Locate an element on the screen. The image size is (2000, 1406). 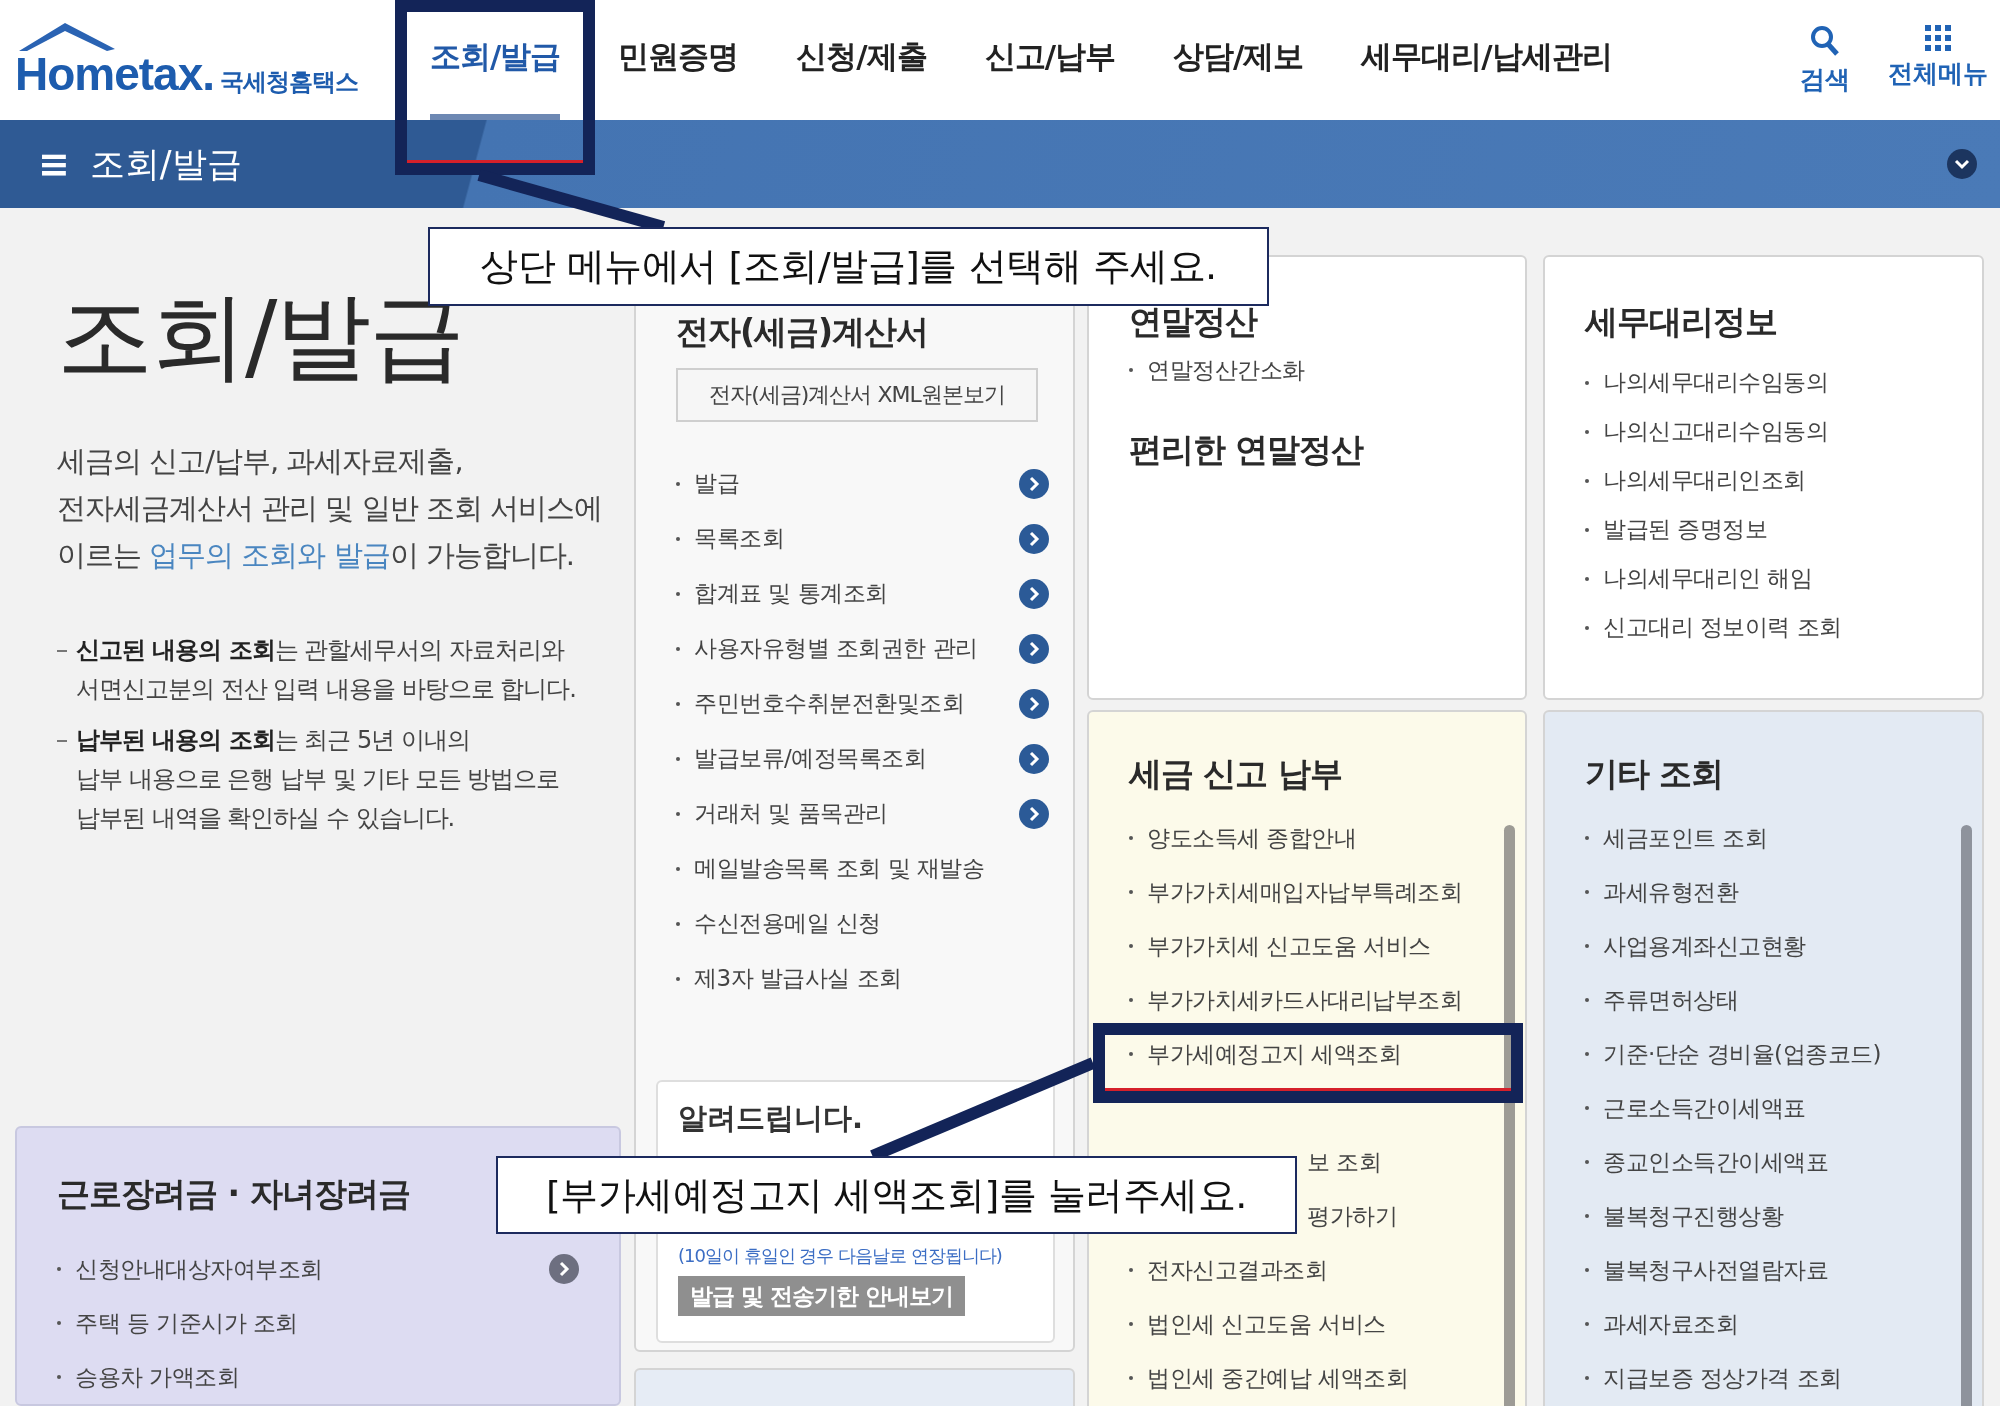
menu-link: 전자신고결과조회 is located at coordinates (1237, 1270).